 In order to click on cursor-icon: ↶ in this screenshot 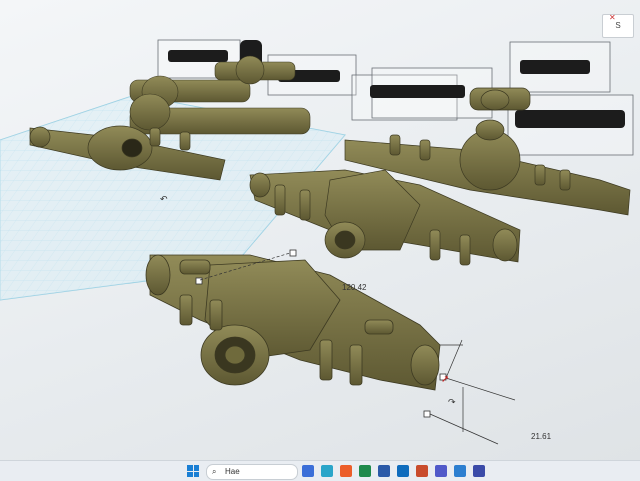, I will do `click(164, 199)`.